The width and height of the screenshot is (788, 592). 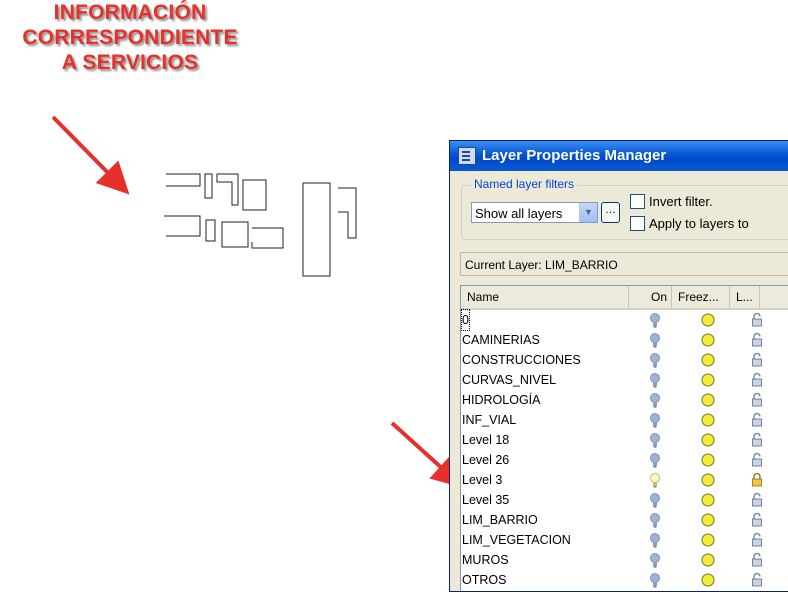 What do you see at coordinates (624, 500) in the screenshot?
I see `layer-row: Level 35` at bounding box center [624, 500].